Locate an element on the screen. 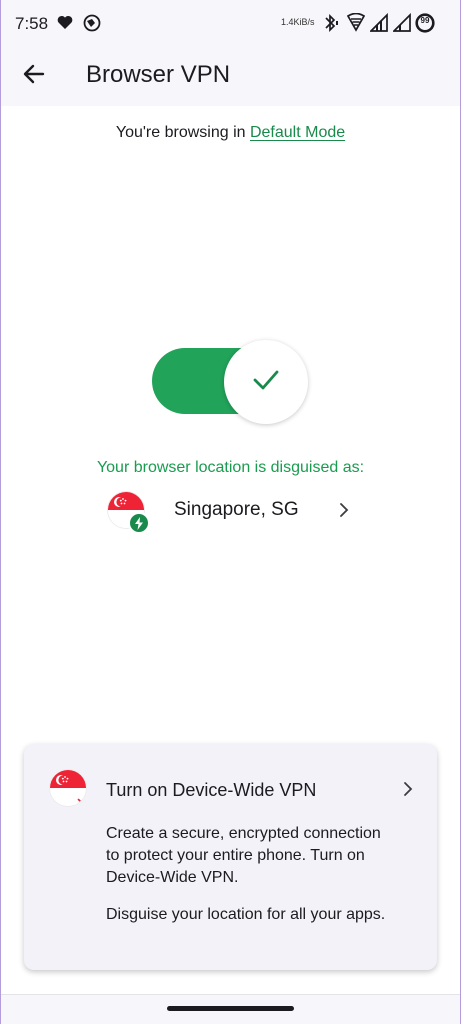 The image size is (461, 1024). navigation-bar is located at coordinates (230, 1009).